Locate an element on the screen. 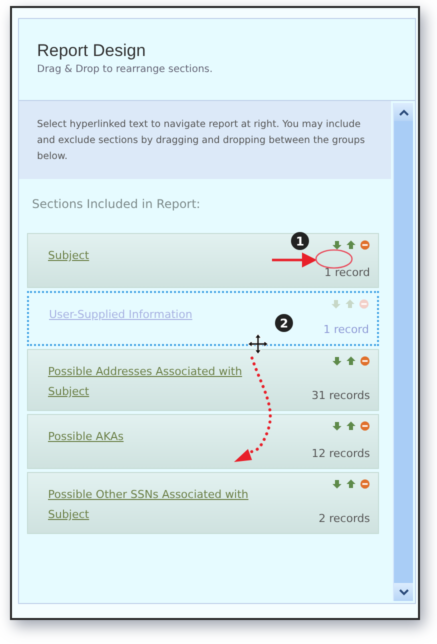 The height and width of the screenshot is (644, 437). scroll-up-button is located at coordinates (403, 112).